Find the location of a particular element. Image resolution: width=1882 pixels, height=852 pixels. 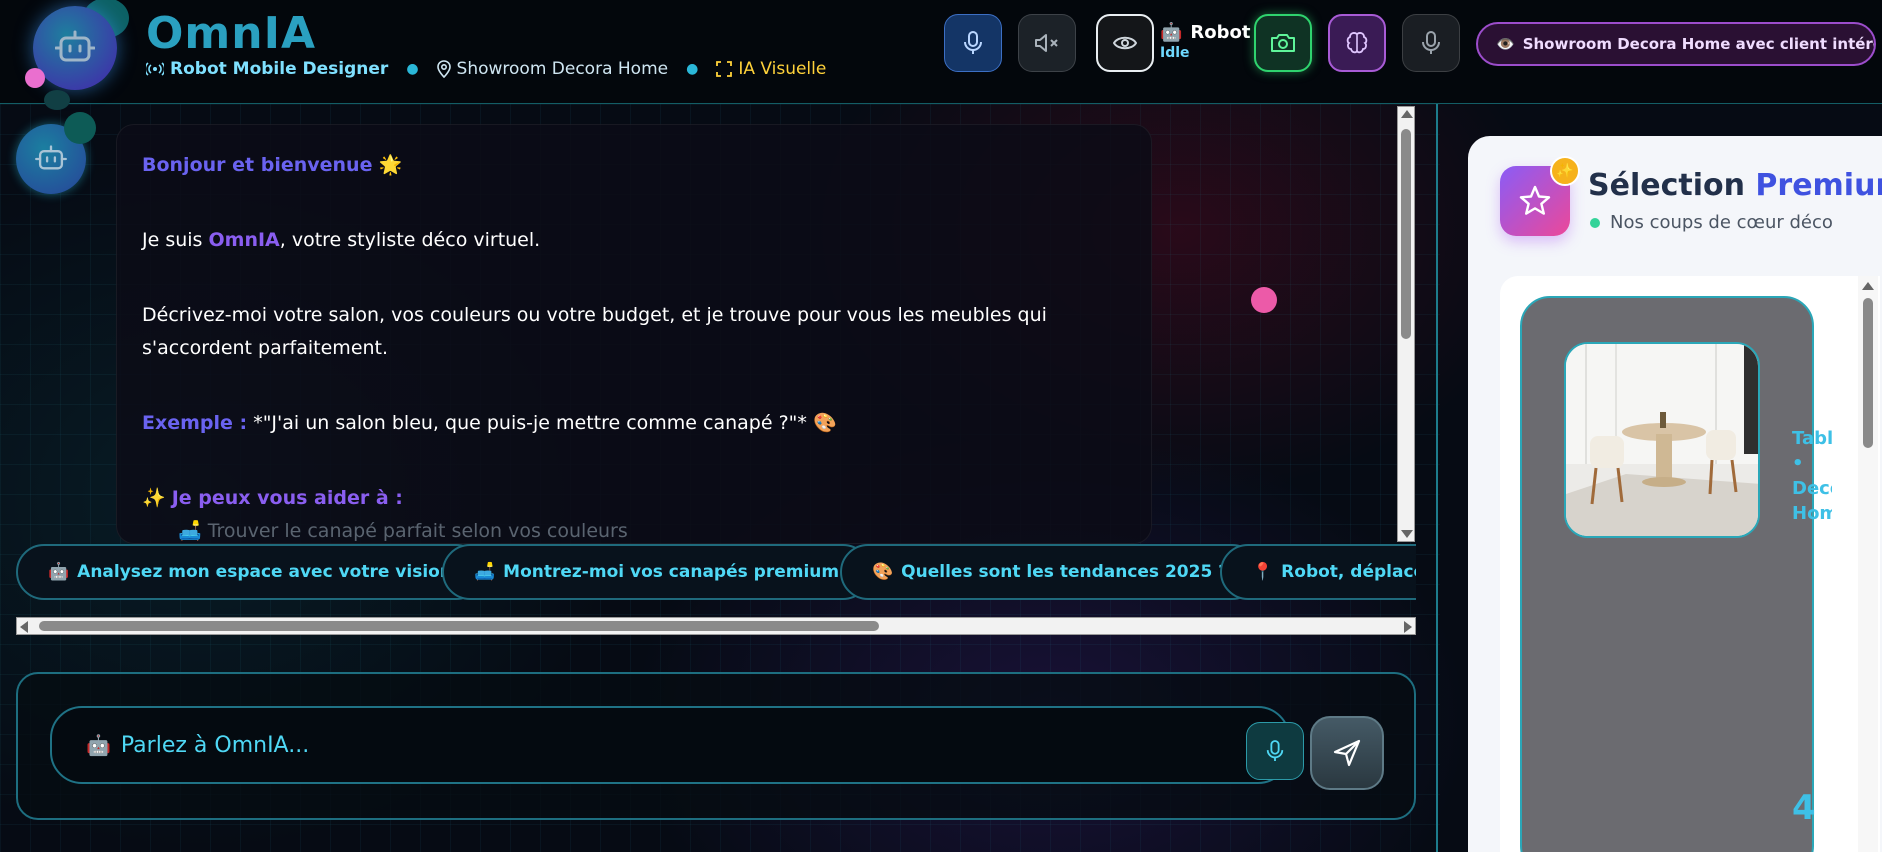

chip-trends-2025: 🎨 Quelles sont les tendances 2025 ? is located at coordinates (1050, 572).